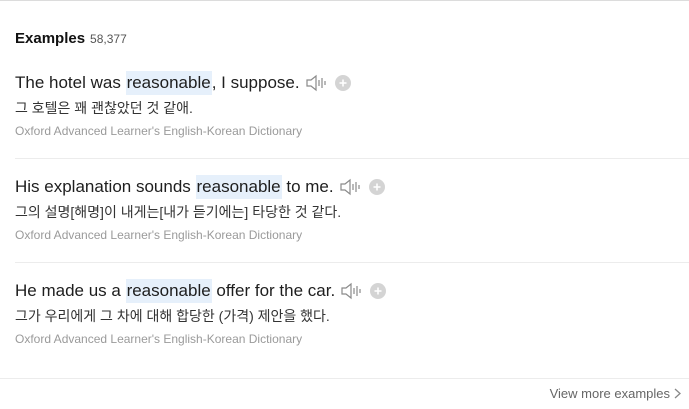 Image resolution: width=689 pixels, height=409 pixels. Describe the element at coordinates (50, 38) in the screenshot. I see `examples-title: Examples` at that location.